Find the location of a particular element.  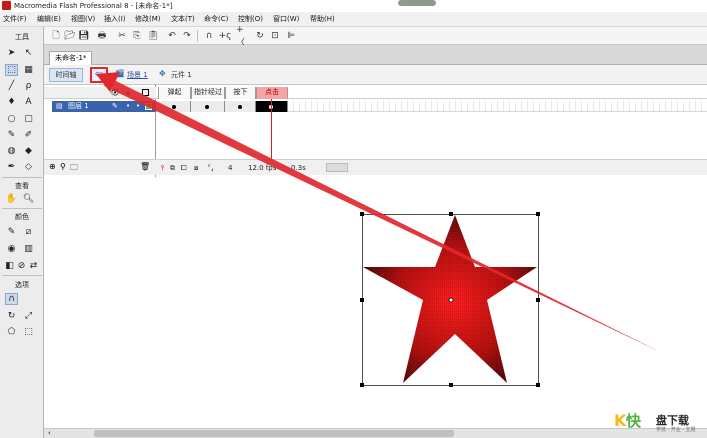

keyframe-over is located at coordinates (208, 106).